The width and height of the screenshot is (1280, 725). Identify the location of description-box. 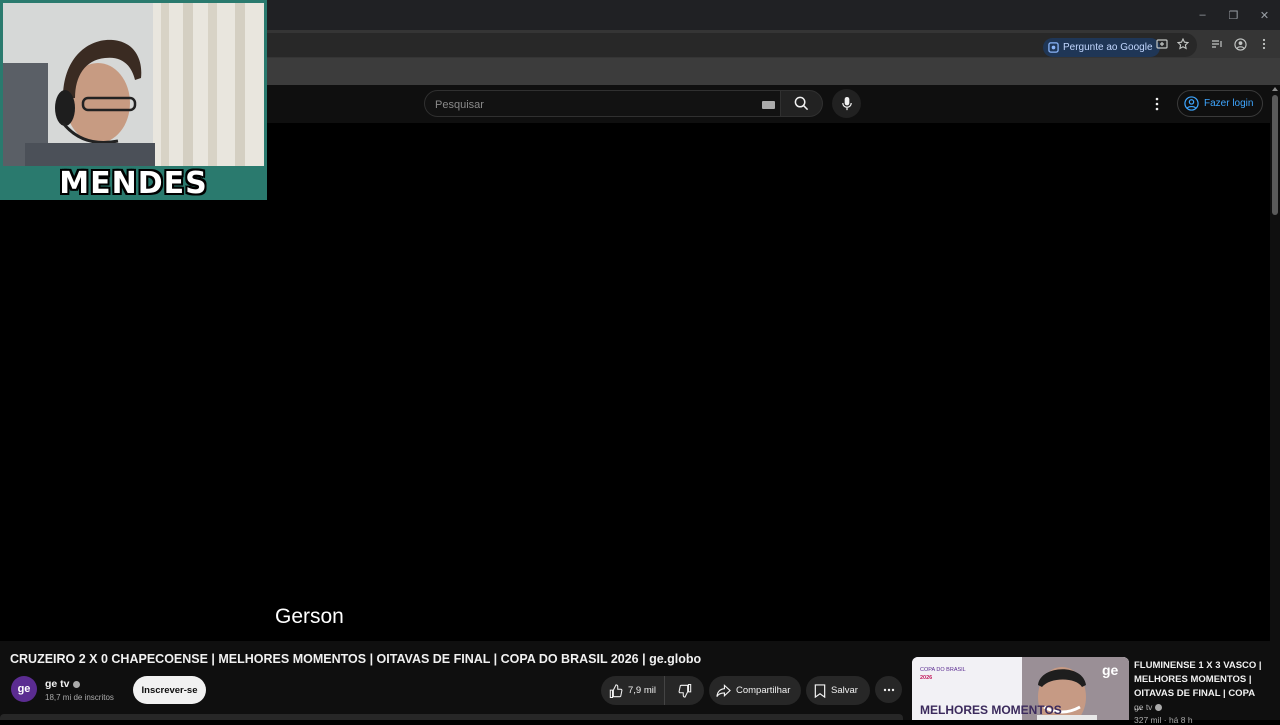
(451, 717).